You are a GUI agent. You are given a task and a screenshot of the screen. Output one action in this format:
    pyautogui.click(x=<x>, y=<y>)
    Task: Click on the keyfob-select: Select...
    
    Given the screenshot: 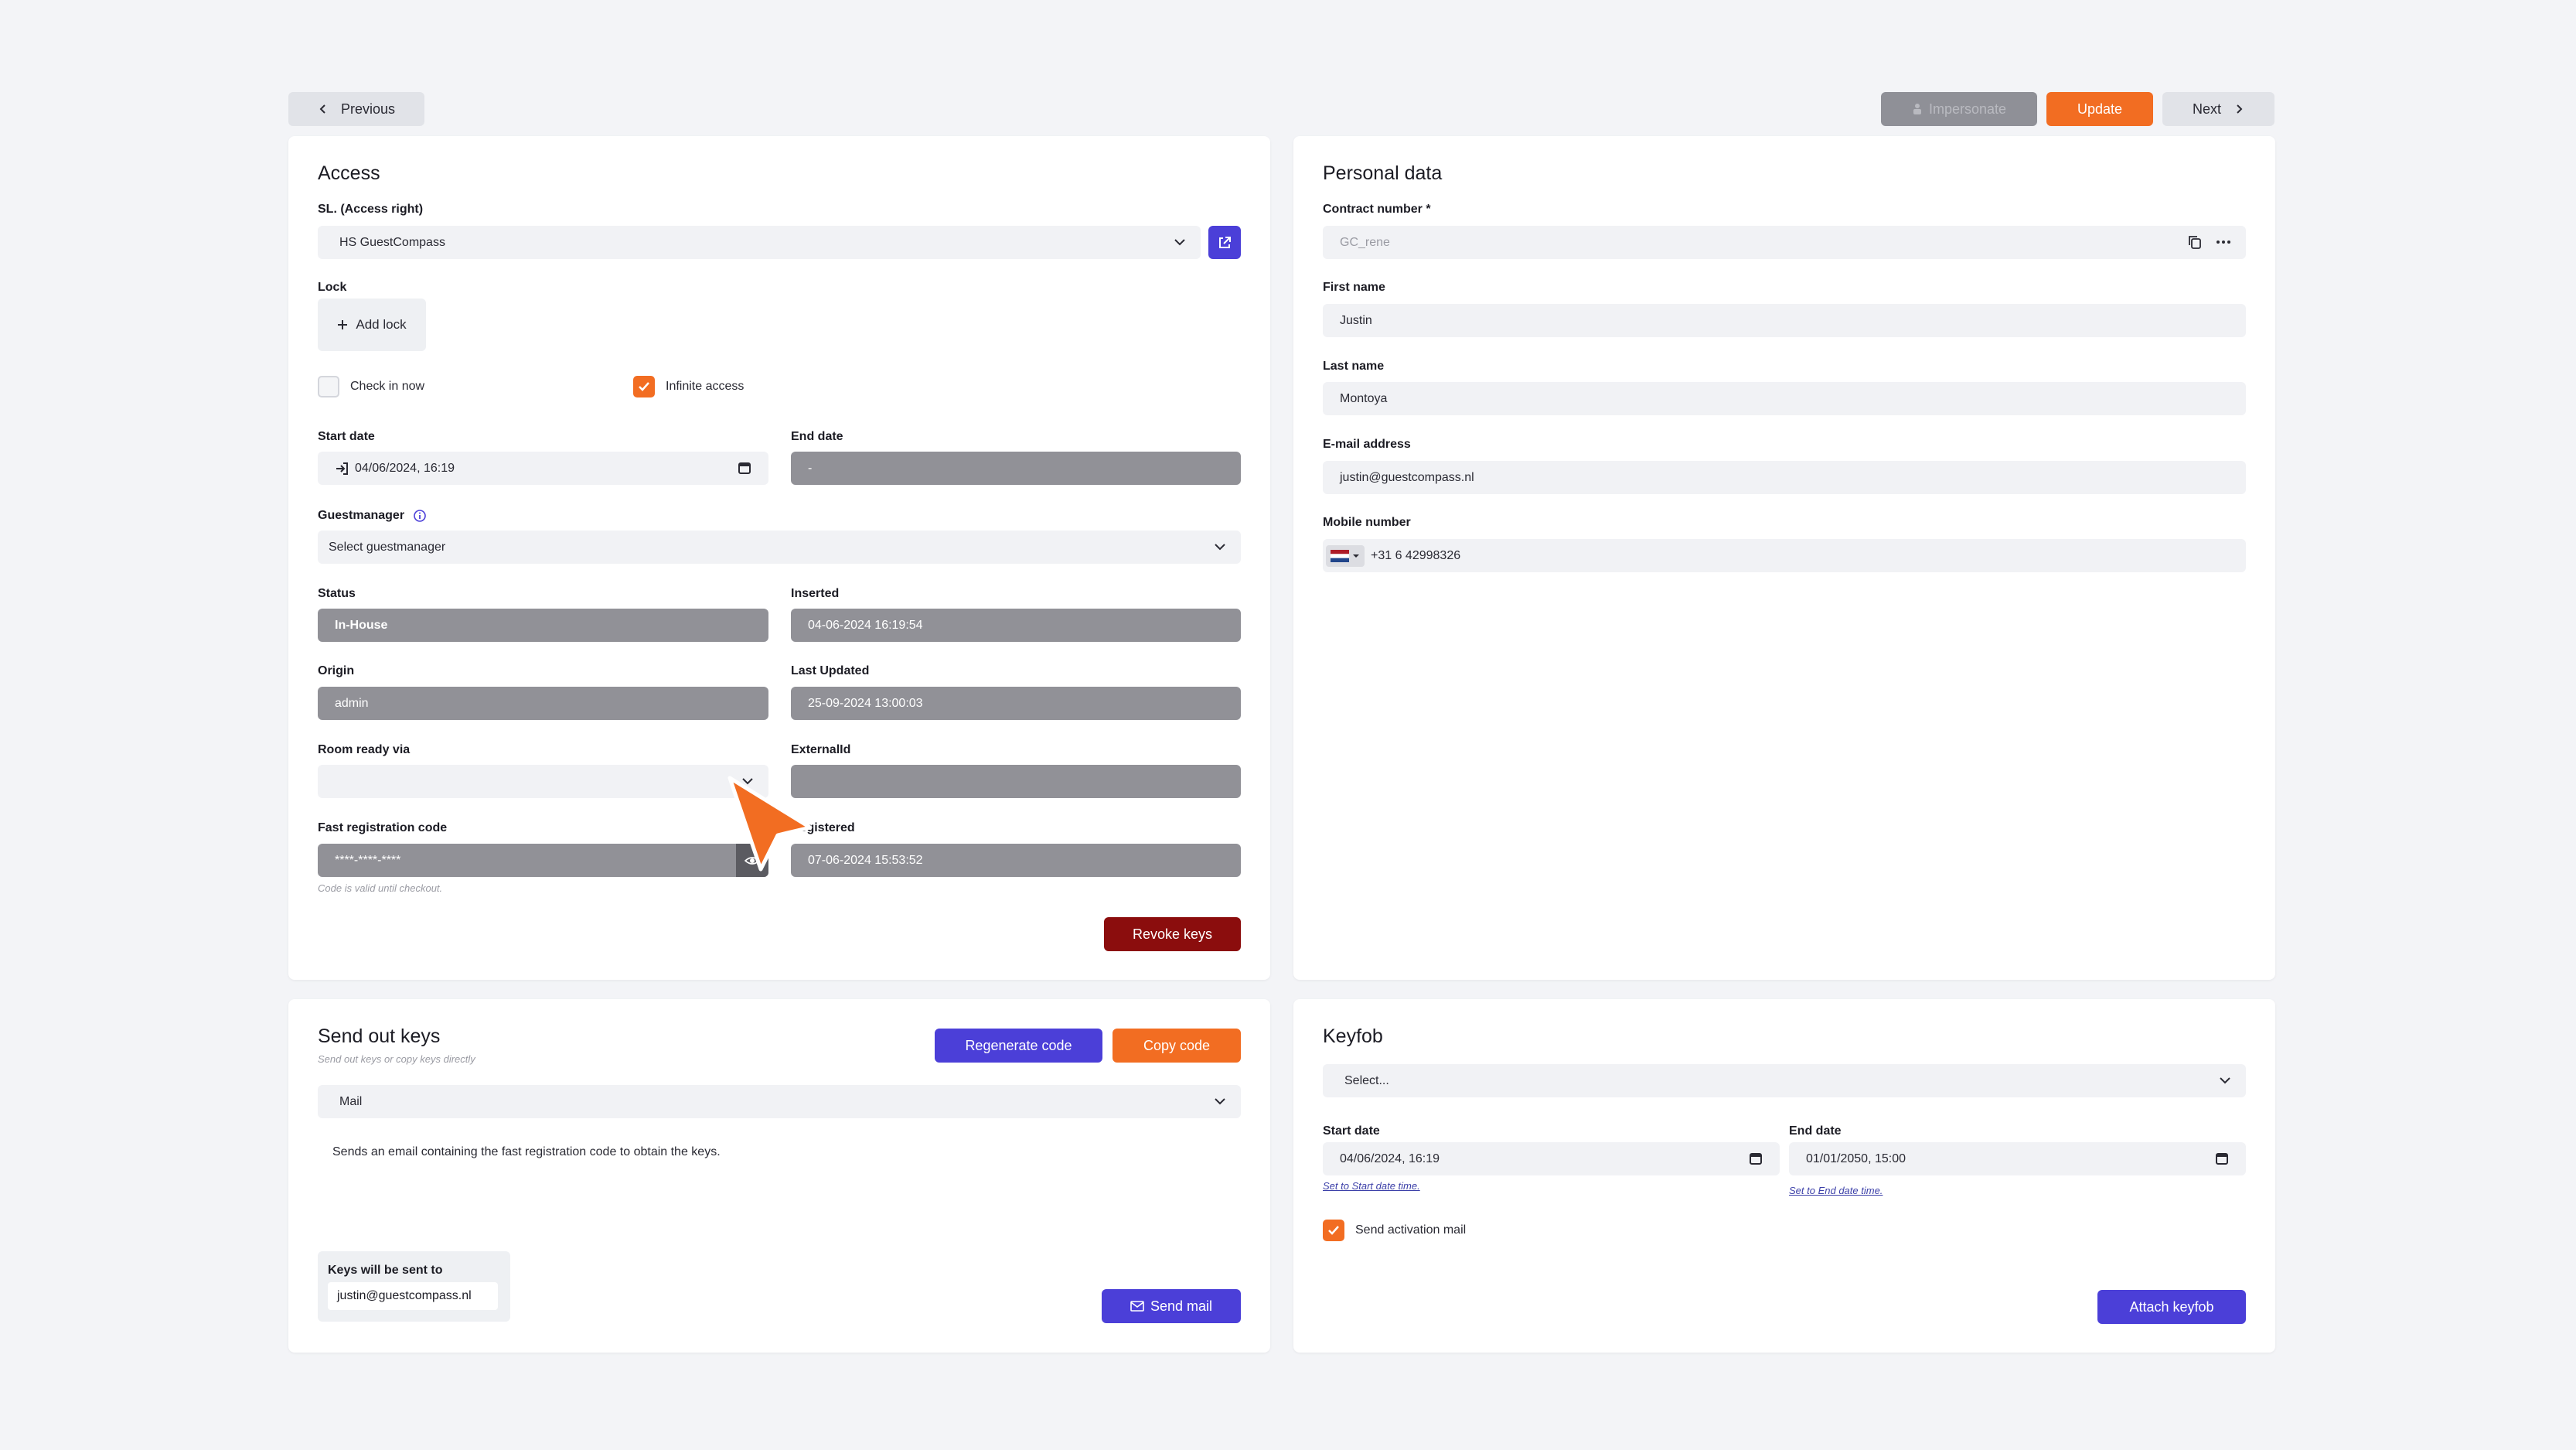 What is the action you would take?
    pyautogui.click(x=1784, y=1080)
    